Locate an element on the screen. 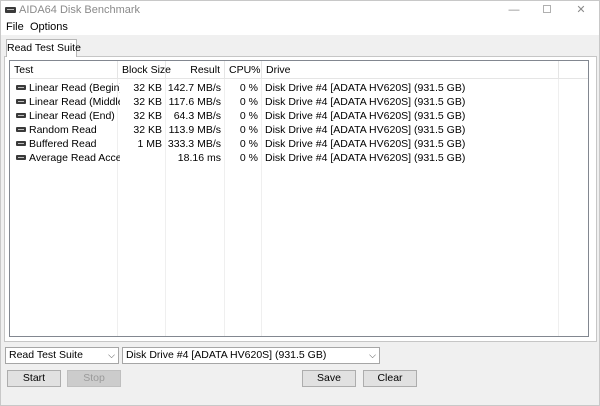 Image resolution: width=600 pixels, height=406 pixels. start-button: Start is located at coordinates (34, 378).